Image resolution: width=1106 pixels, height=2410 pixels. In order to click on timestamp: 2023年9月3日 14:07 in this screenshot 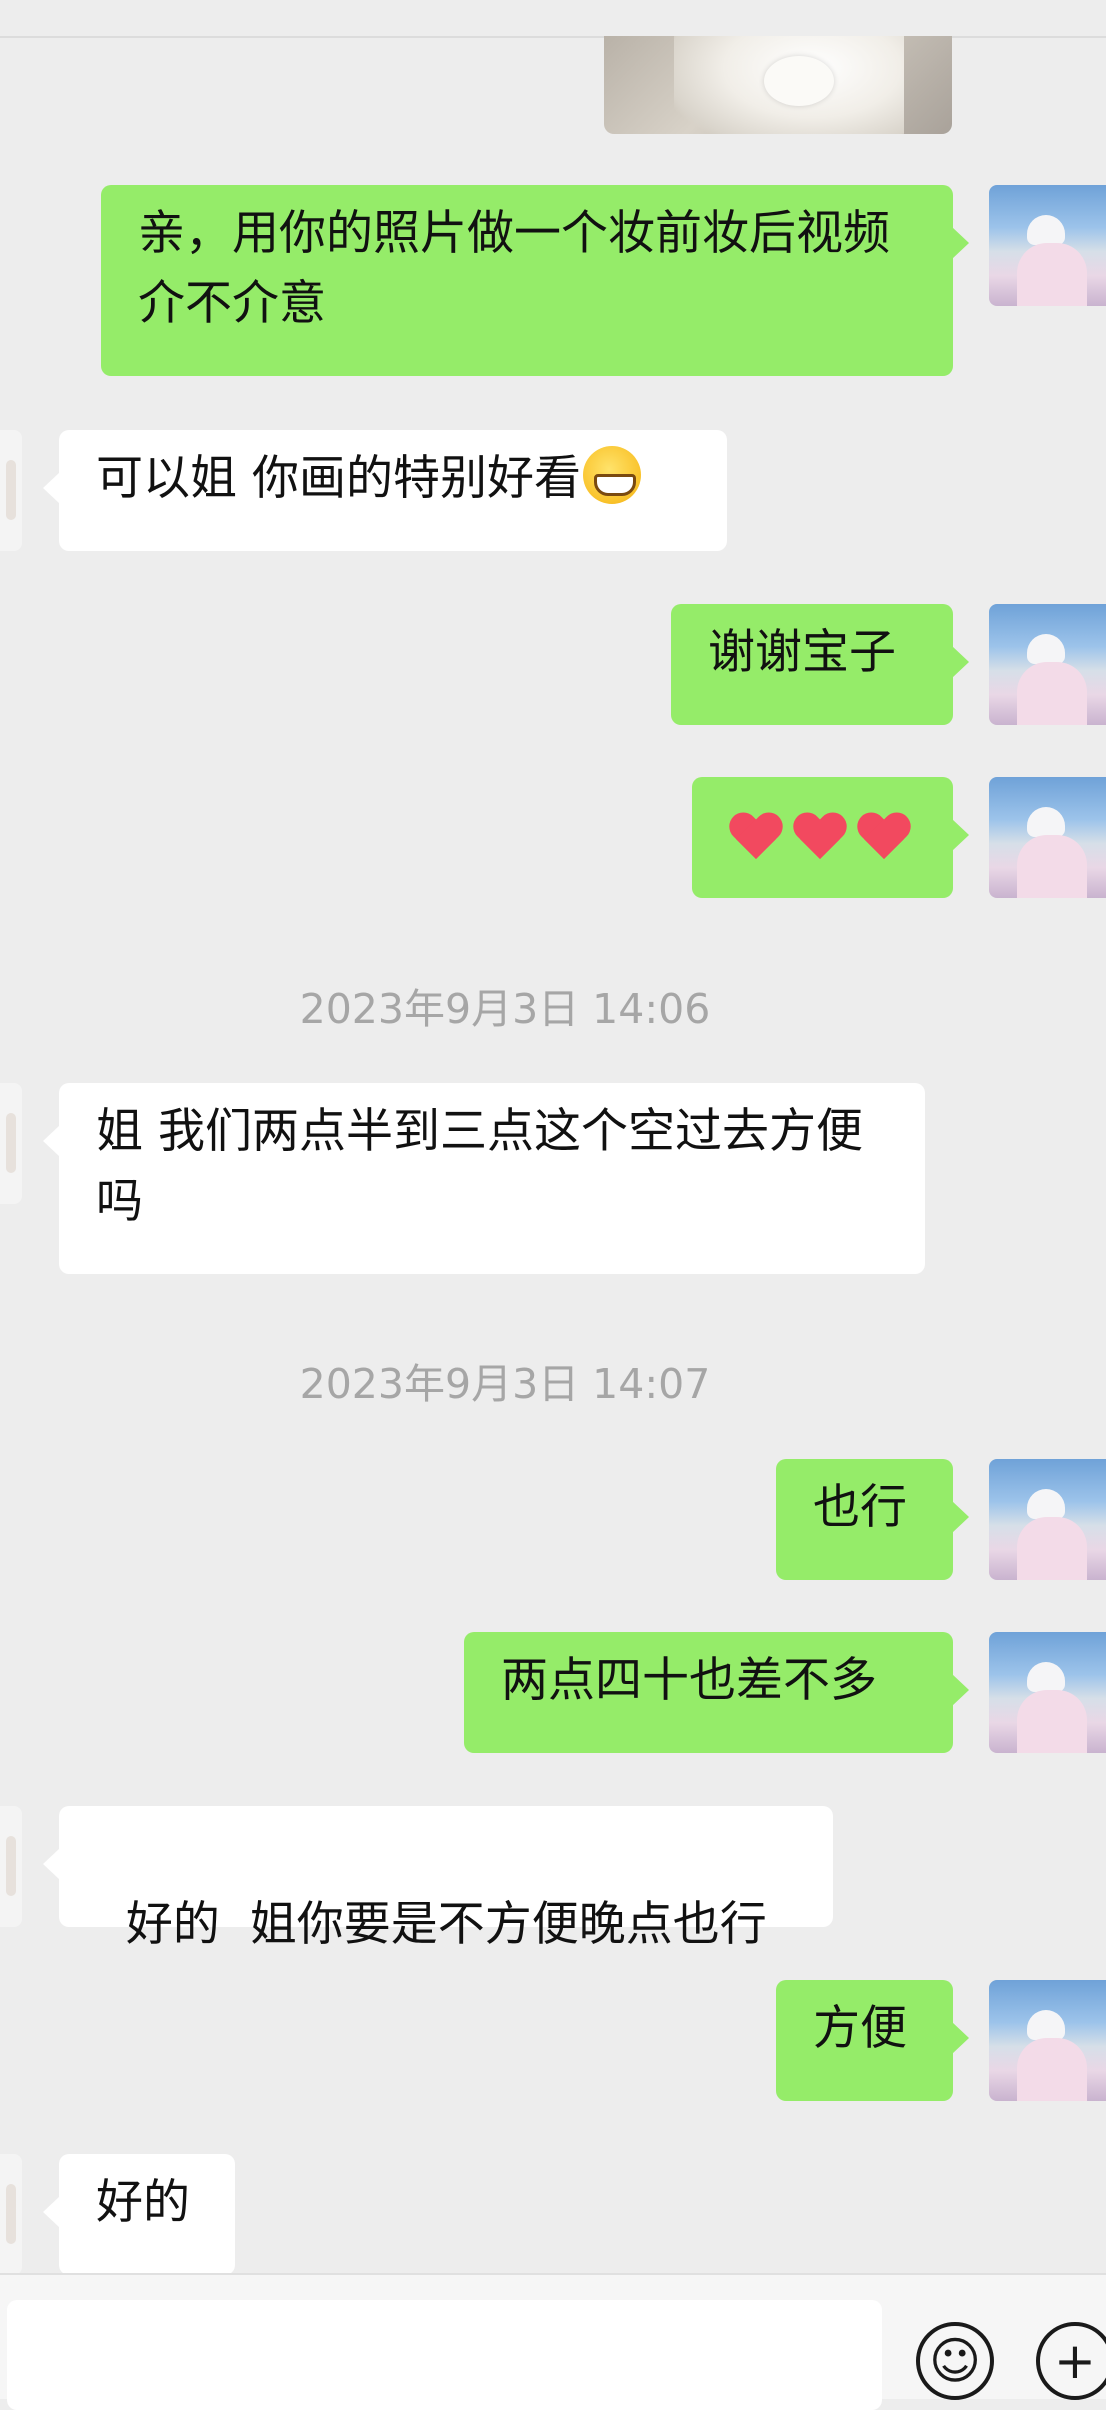, I will do `click(505, 1384)`.